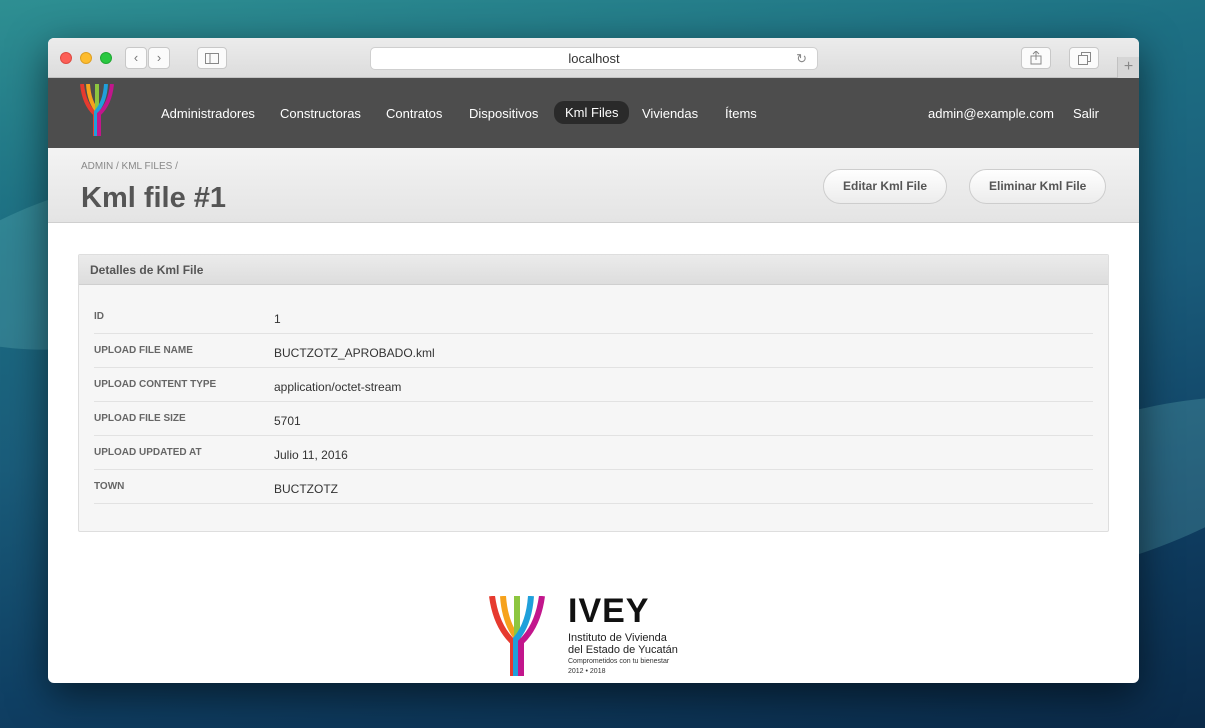  I want to click on nav-item-contratos: Contratos, so click(414, 113).